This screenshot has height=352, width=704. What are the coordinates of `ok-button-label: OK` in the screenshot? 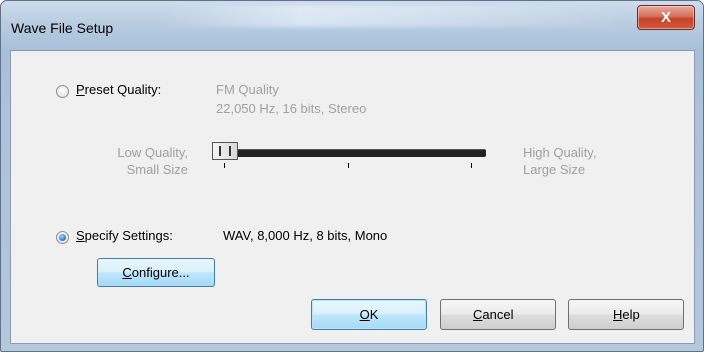 It's located at (369, 314).